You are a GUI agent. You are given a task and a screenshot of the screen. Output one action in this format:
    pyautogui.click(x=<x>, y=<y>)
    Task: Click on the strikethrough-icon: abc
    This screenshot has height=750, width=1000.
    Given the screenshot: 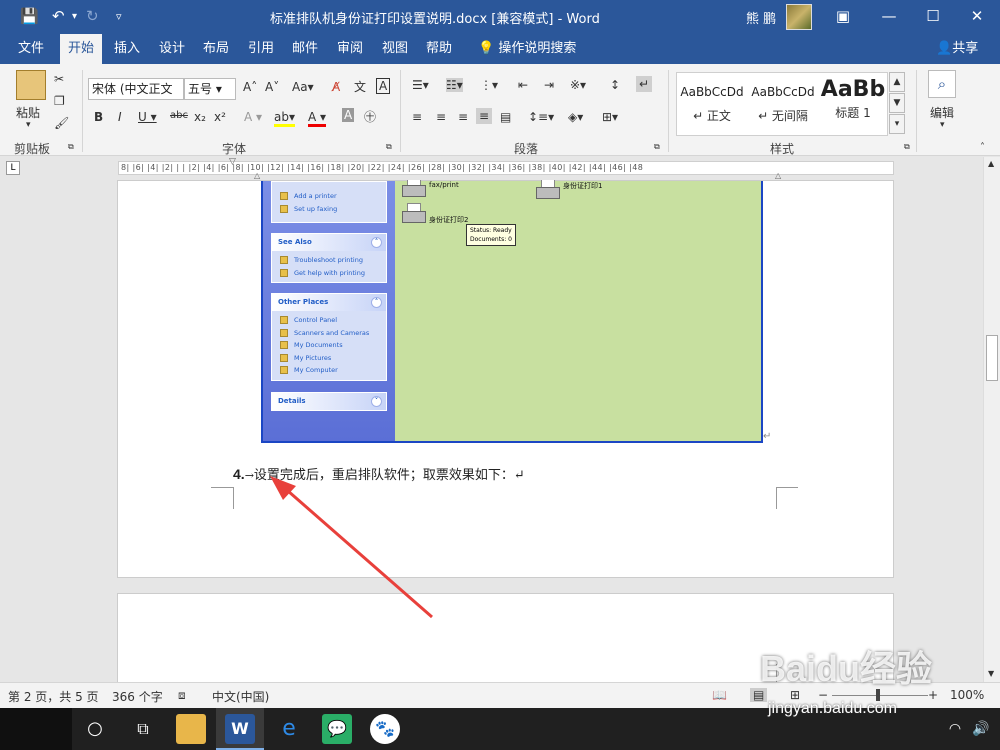 What is the action you would take?
    pyautogui.click(x=179, y=115)
    